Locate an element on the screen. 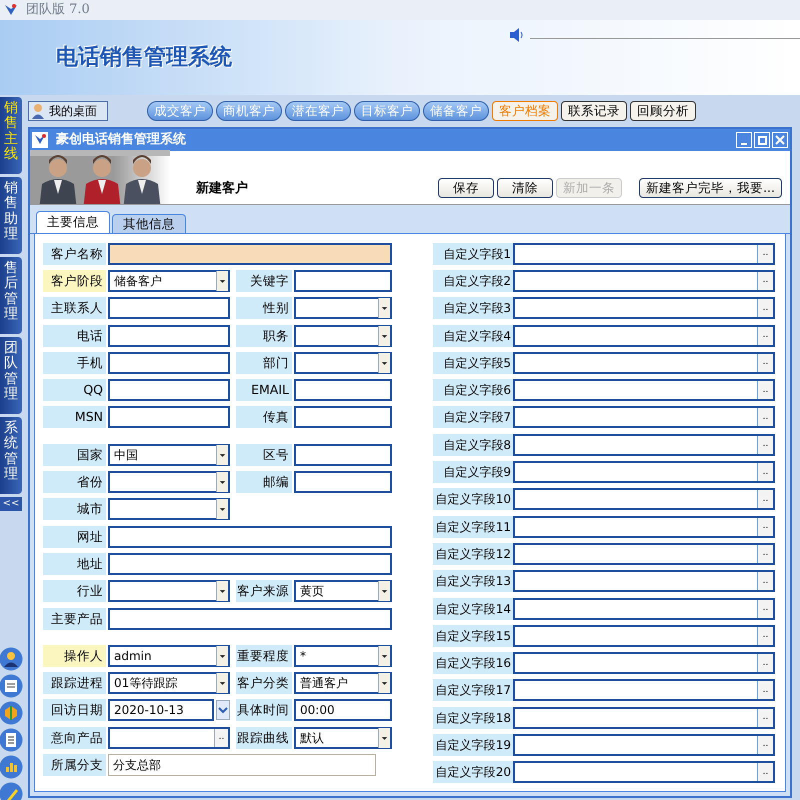  dropdown: 黄页 is located at coordinates (343, 591).